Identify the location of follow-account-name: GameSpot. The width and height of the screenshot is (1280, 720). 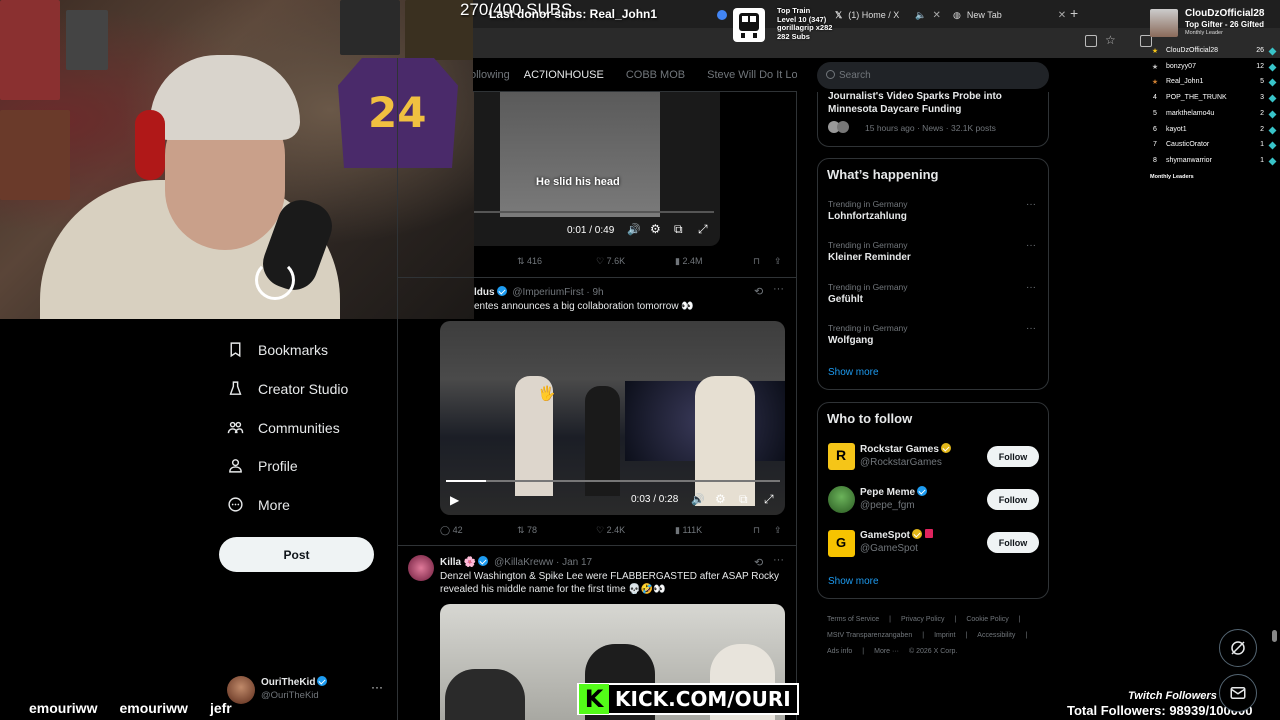
(897, 535).